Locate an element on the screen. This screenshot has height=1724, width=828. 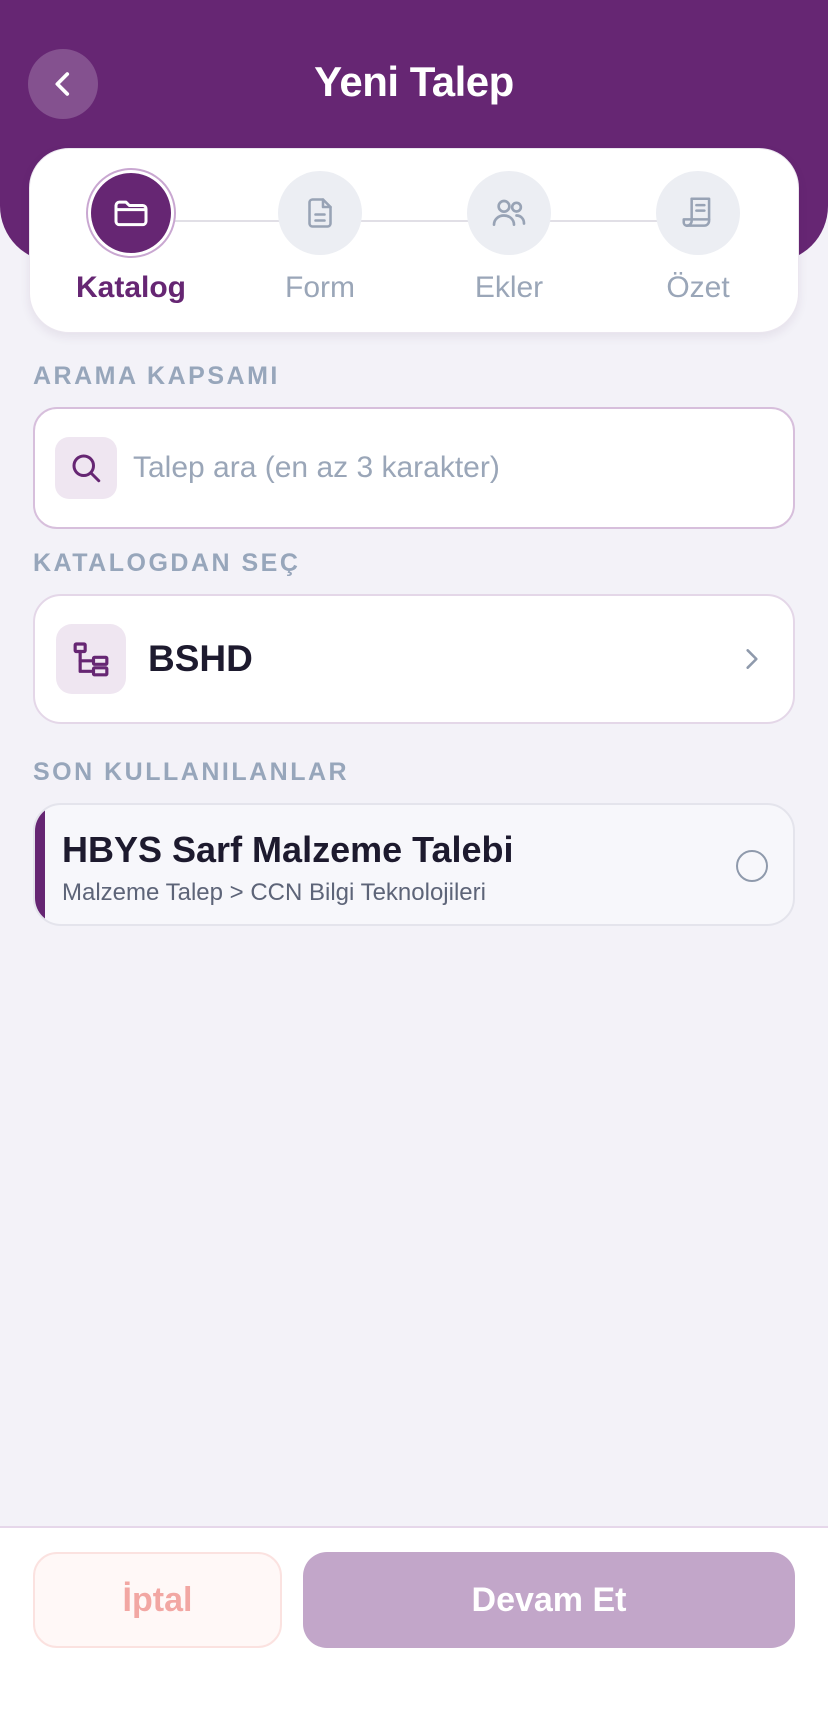
hierarchy-icon-container is located at coordinates (91, 659).